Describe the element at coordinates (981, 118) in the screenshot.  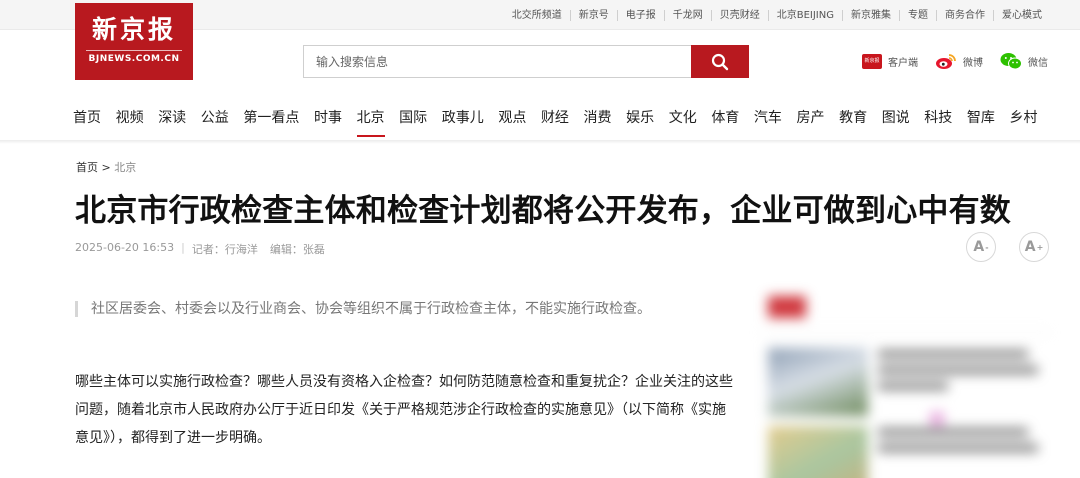
I see `nav-item-think-tank: 智库` at that location.